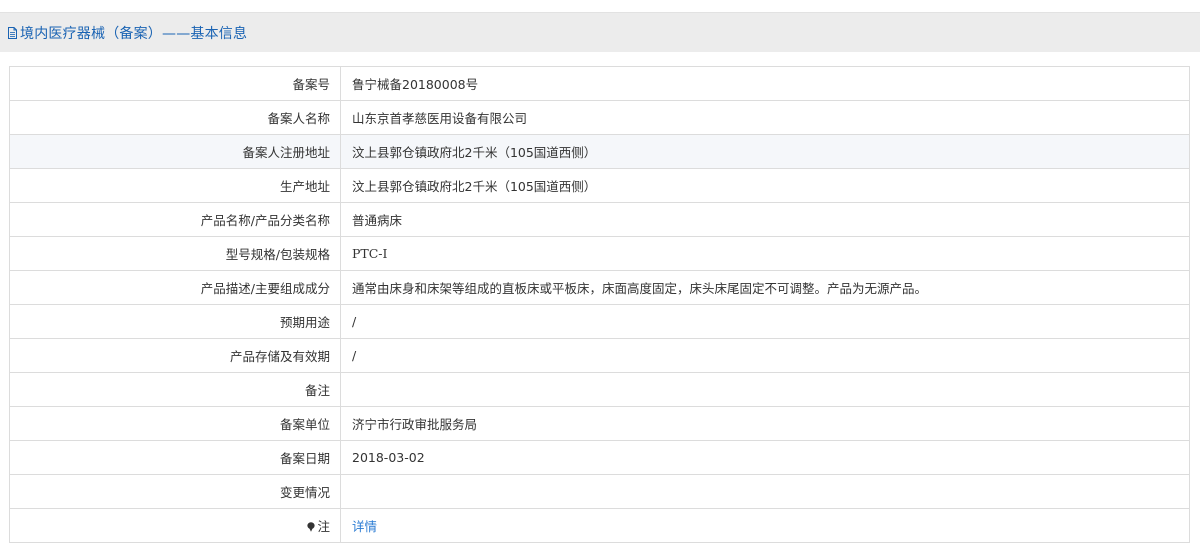 This screenshot has height=559, width=1200. I want to click on table-row: 备案单位 济宁市行政审批服务局, so click(599, 423).